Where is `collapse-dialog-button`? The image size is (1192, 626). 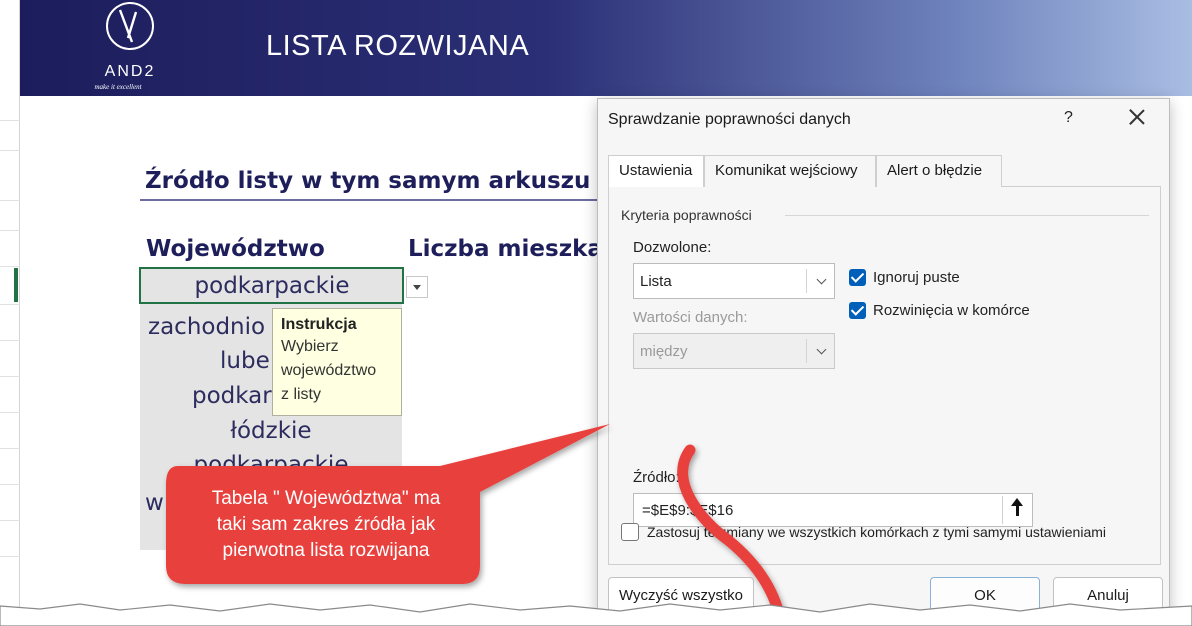
collapse-dialog-button is located at coordinates (1017, 510).